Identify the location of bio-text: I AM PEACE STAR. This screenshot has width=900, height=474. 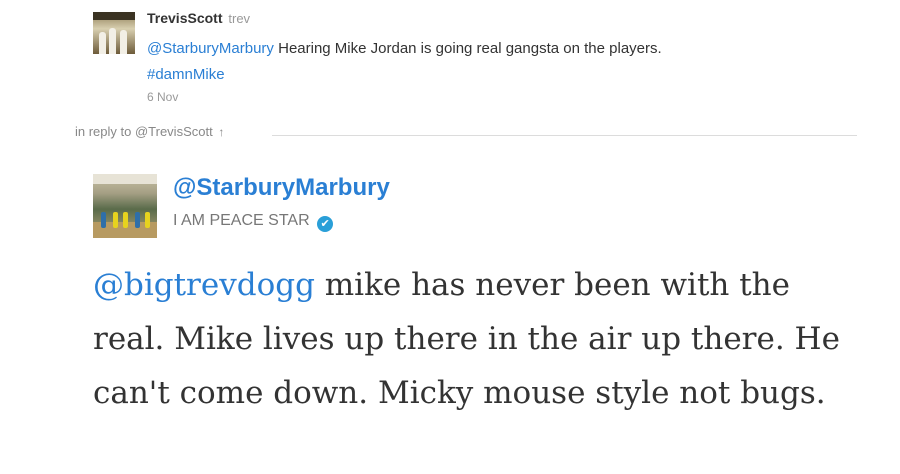
(241, 220).